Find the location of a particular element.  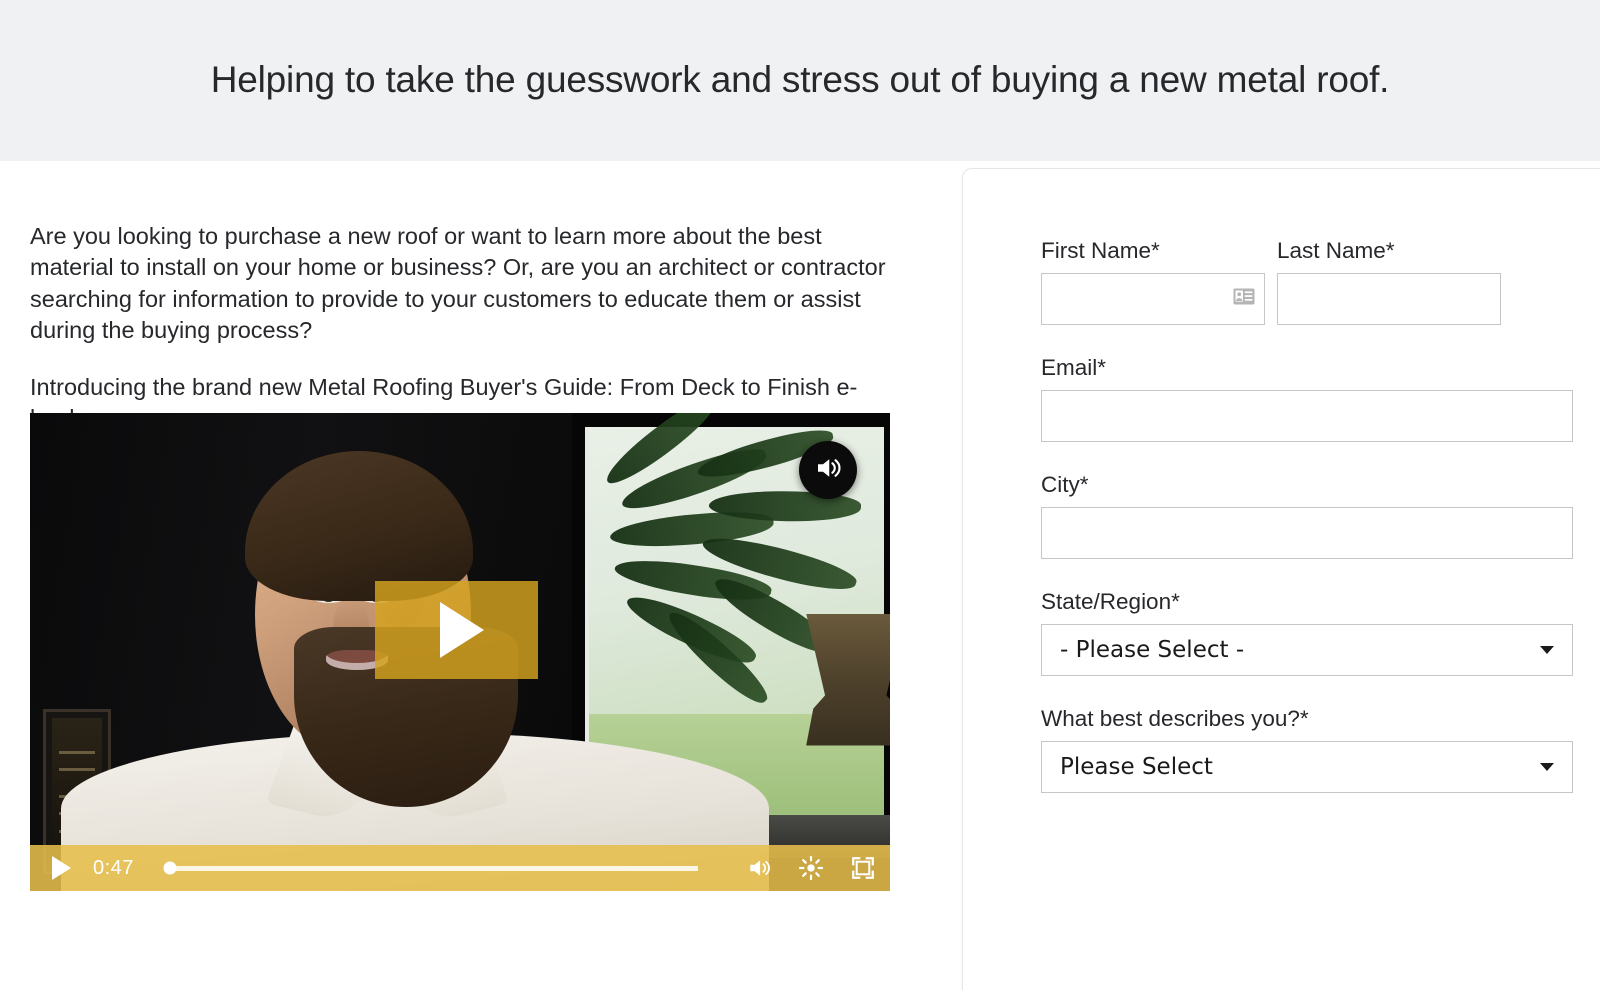

video-control-bar: 0:47 is located at coordinates (460, 868).